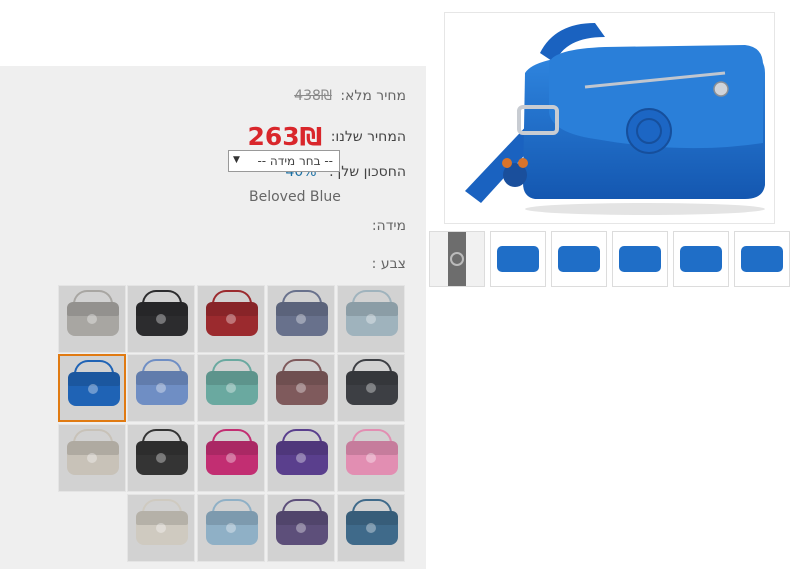 This screenshot has width=809, height=569. I want to click on color-swatch-slate-blue, so click(301, 319).